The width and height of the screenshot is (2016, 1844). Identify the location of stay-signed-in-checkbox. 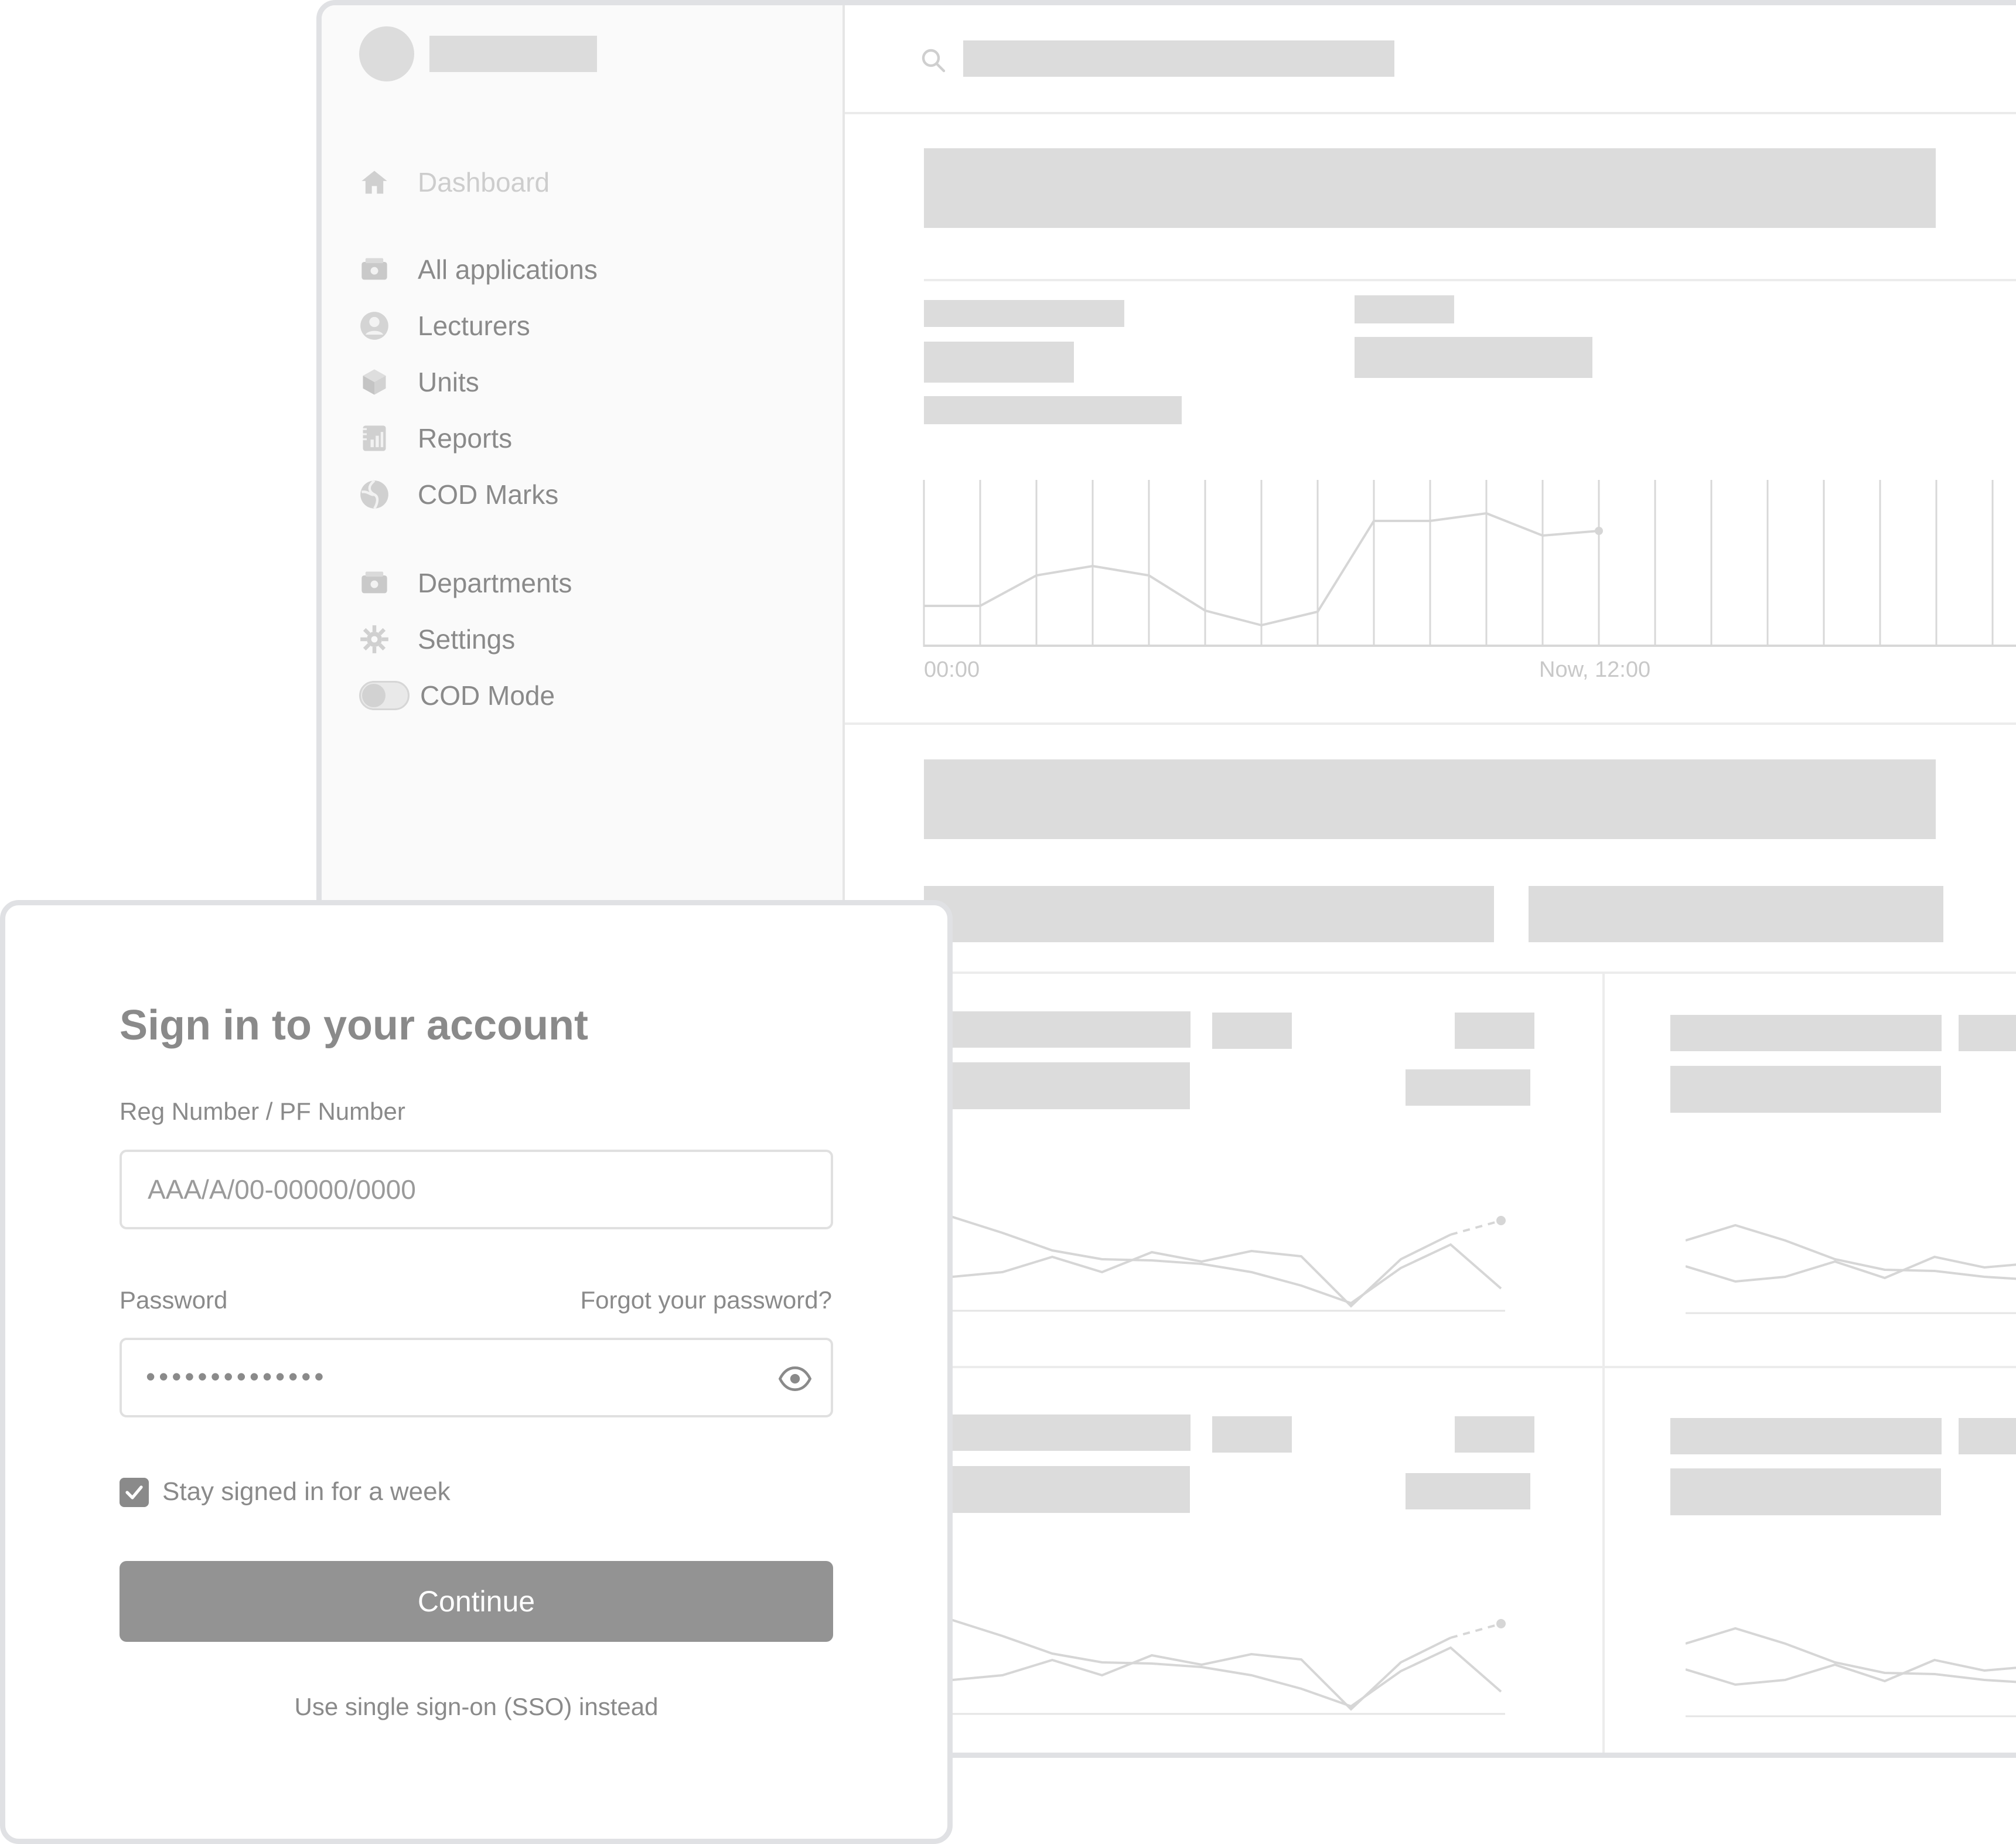
(134, 1493).